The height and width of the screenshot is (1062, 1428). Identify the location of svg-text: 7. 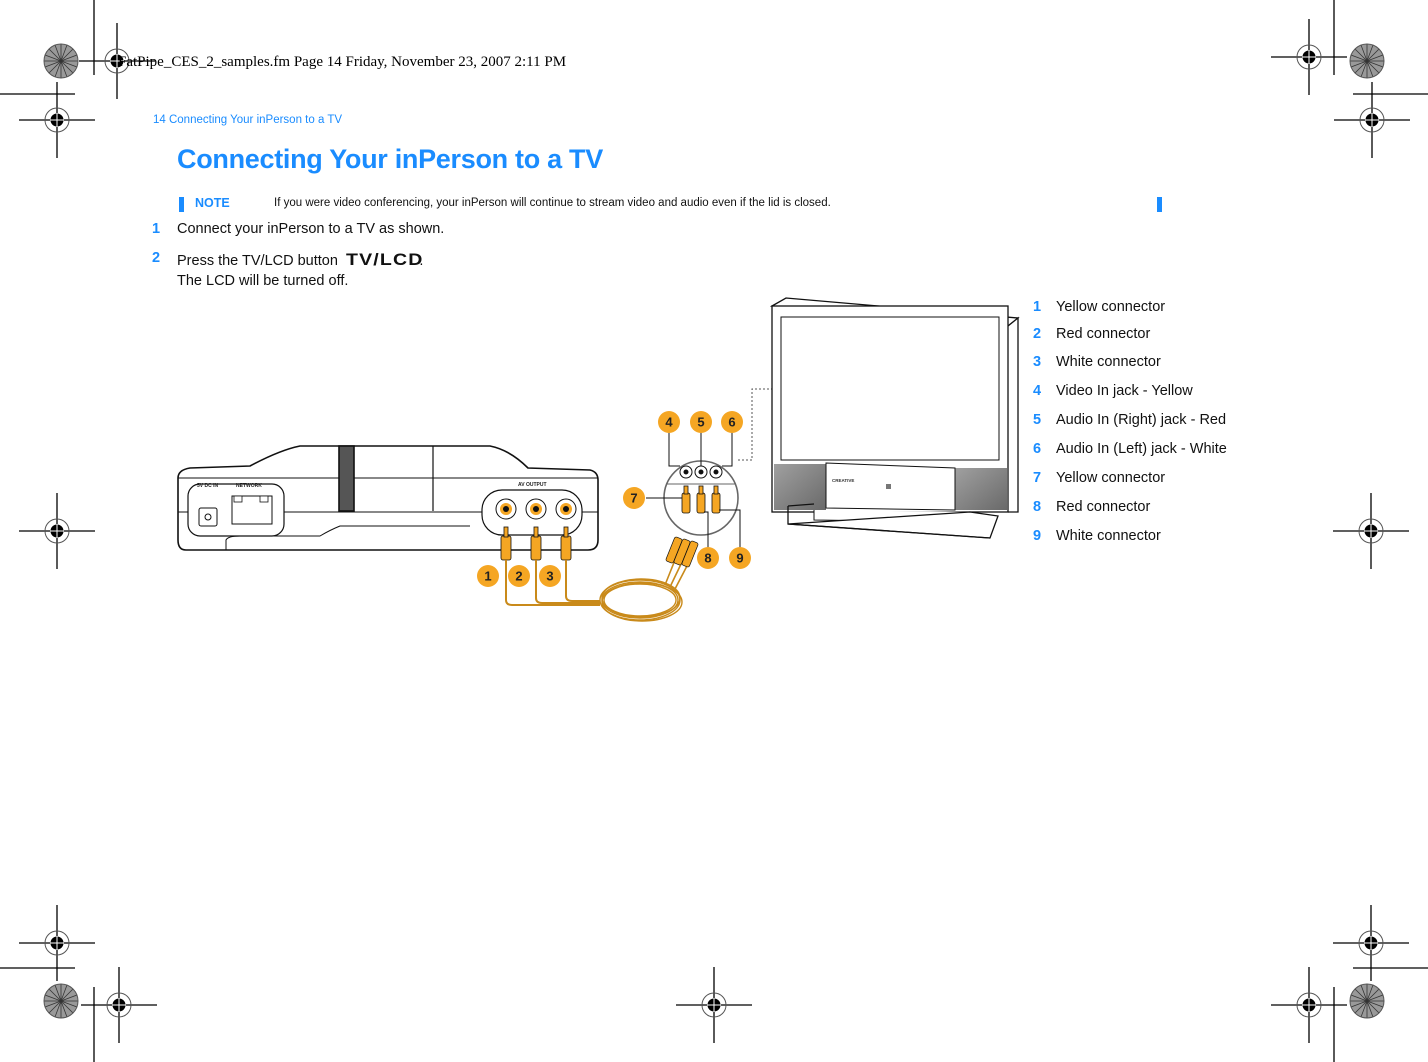
(633, 498).